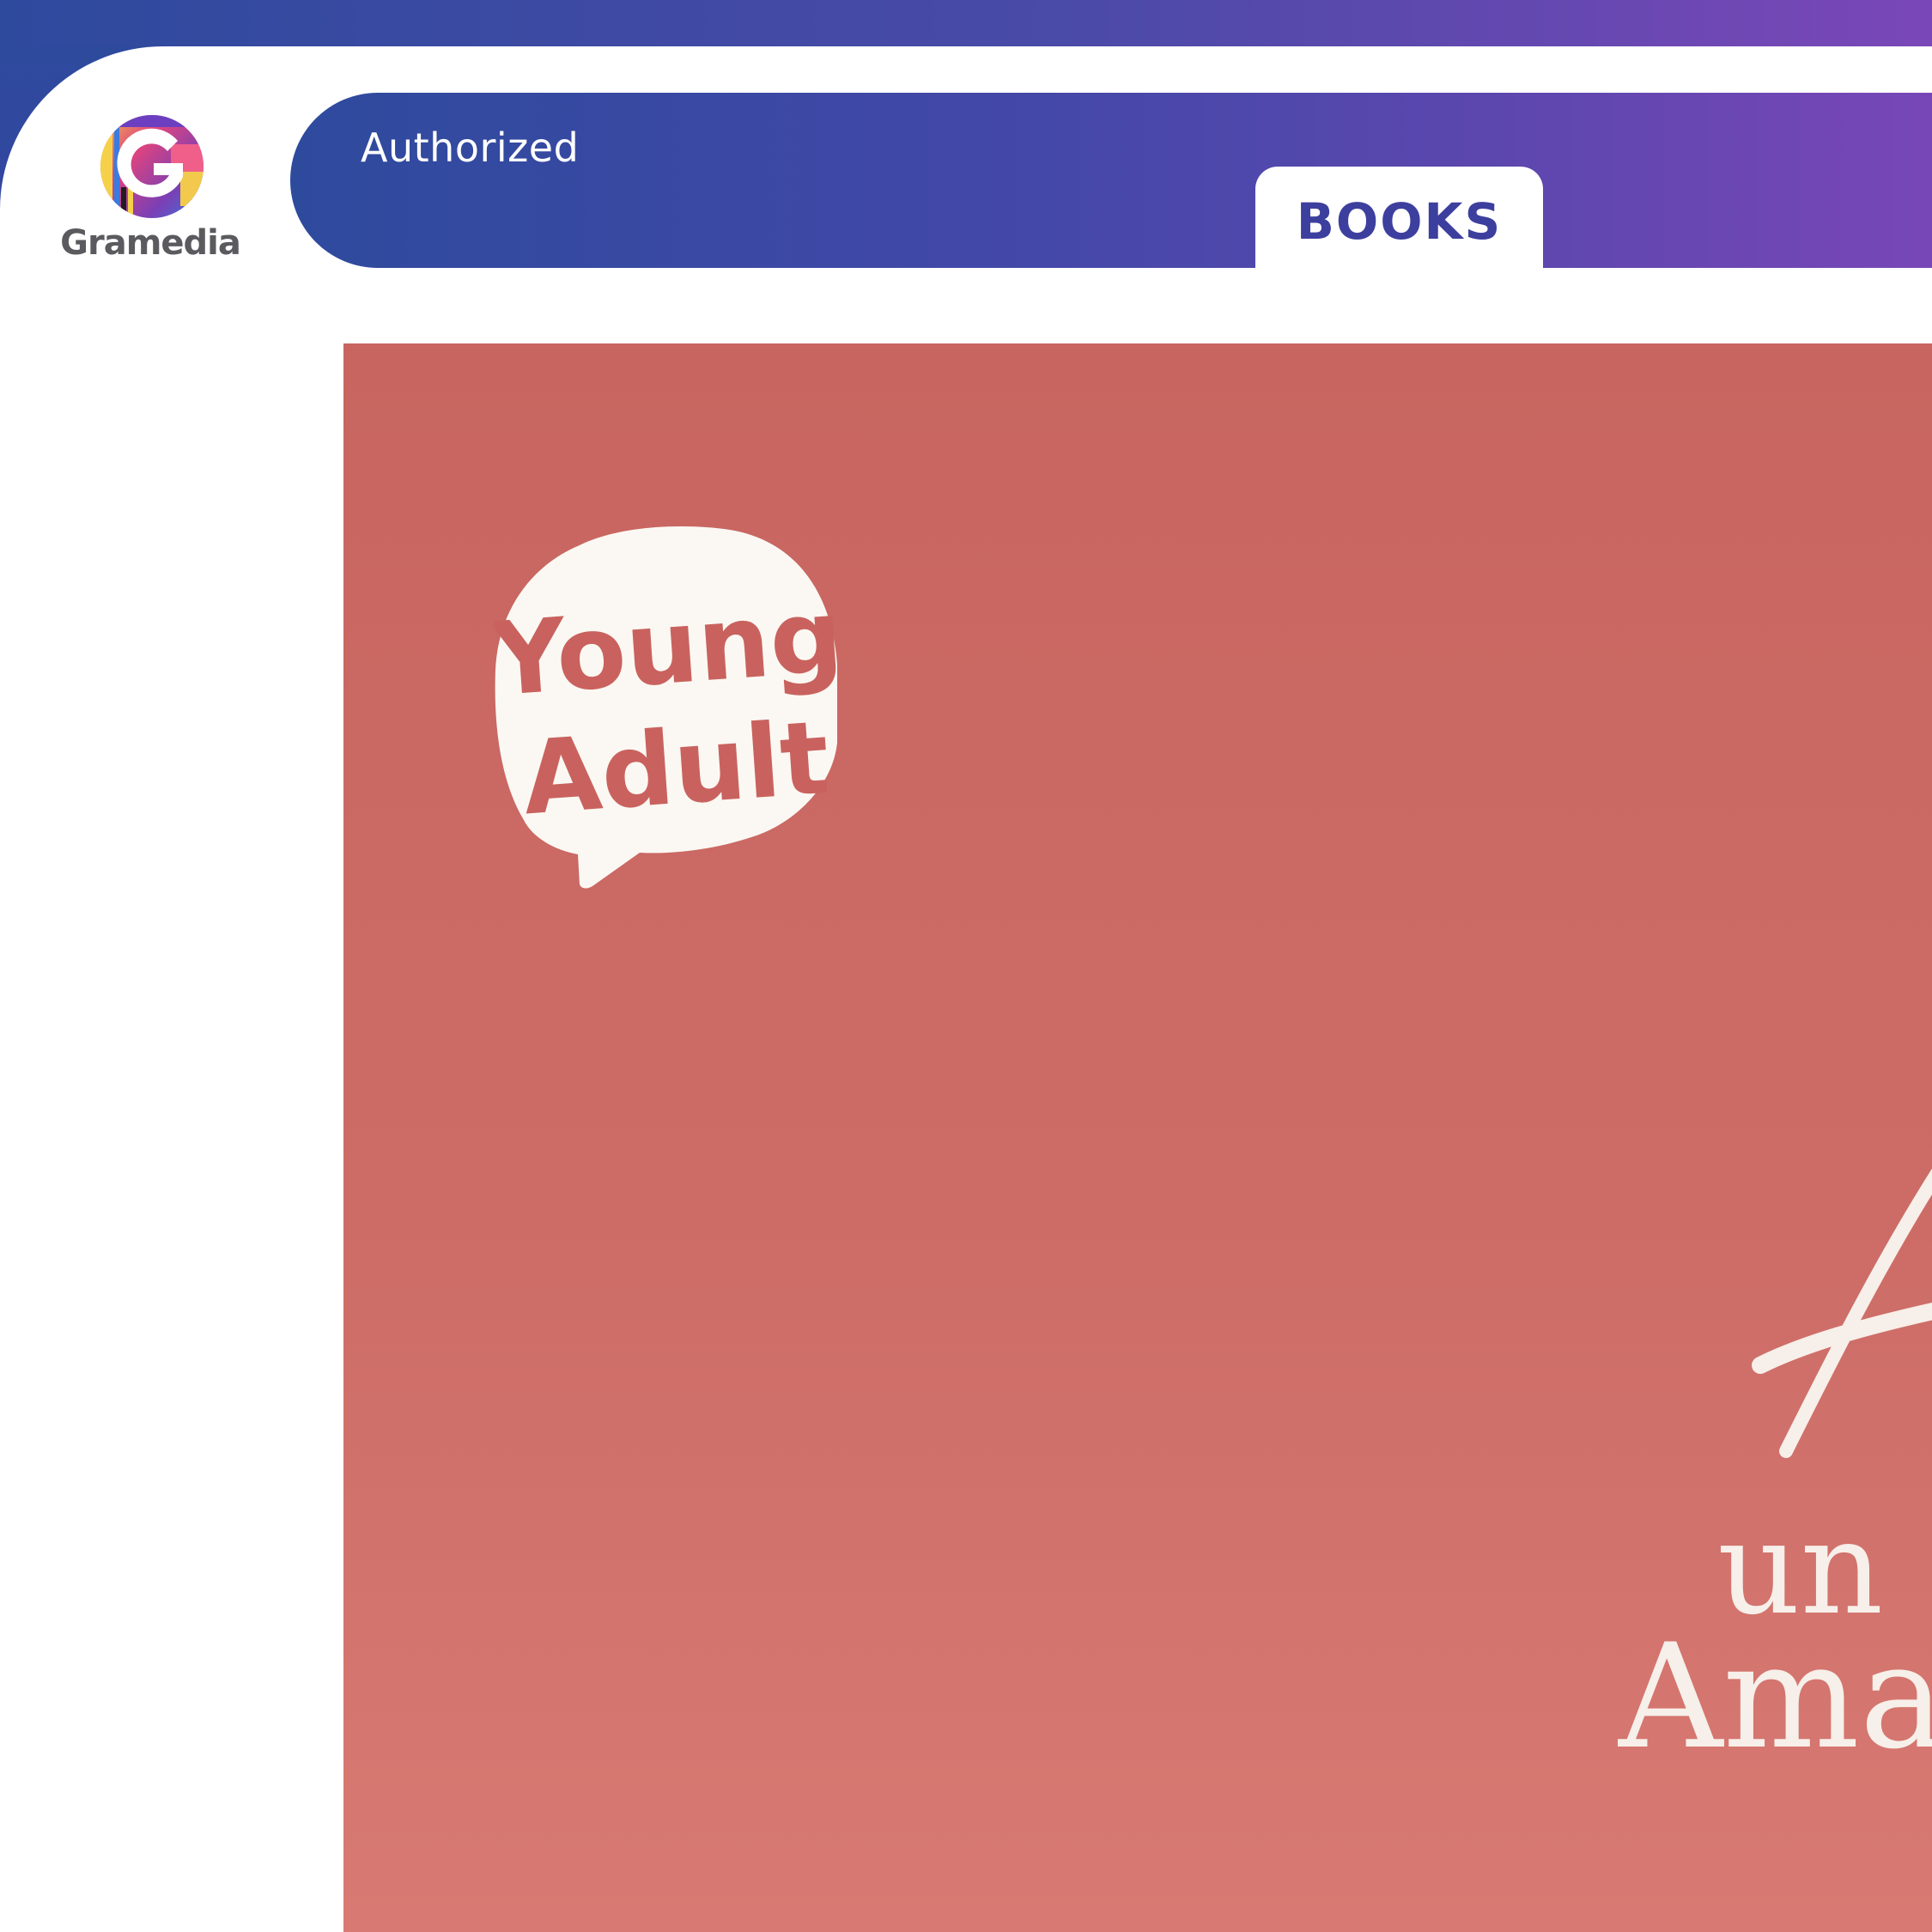 The image size is (1932, 1932). I want to click on young-adult-badge: Young Adult, so click(671, 707).